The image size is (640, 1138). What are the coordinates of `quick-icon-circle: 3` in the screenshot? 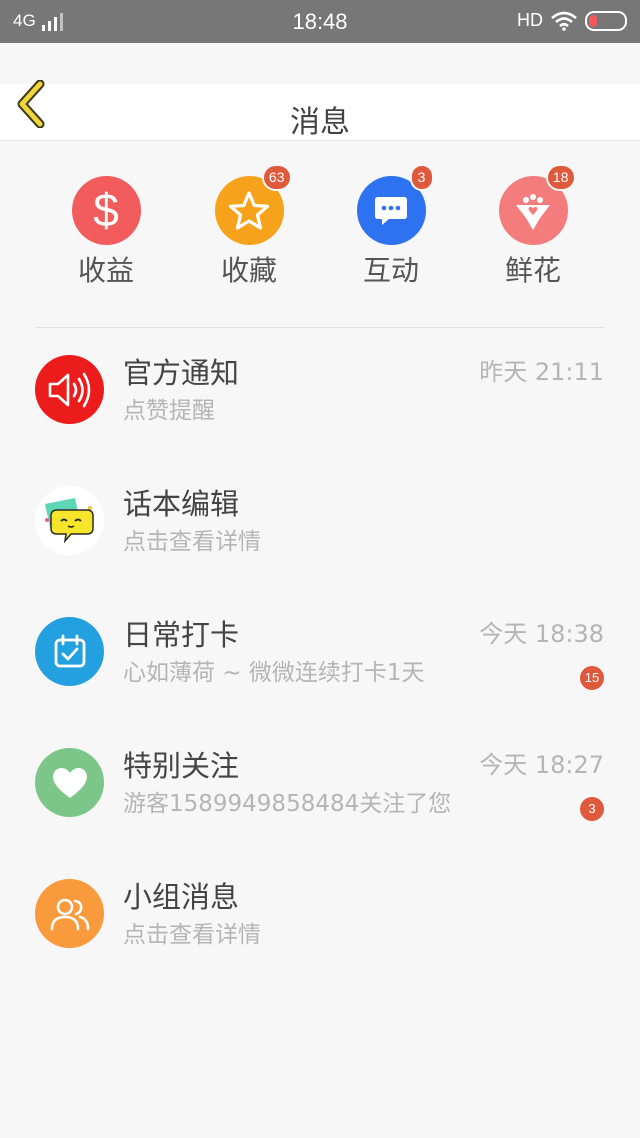 It's located at (395, 204).